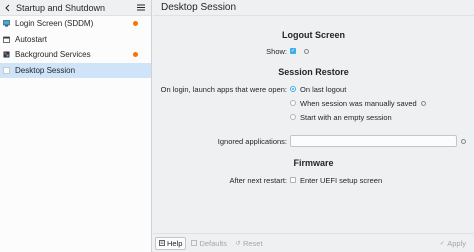 This screenshot has height=252, width=474. I want to click on hamburger-menu-icon, so click(141, 8).